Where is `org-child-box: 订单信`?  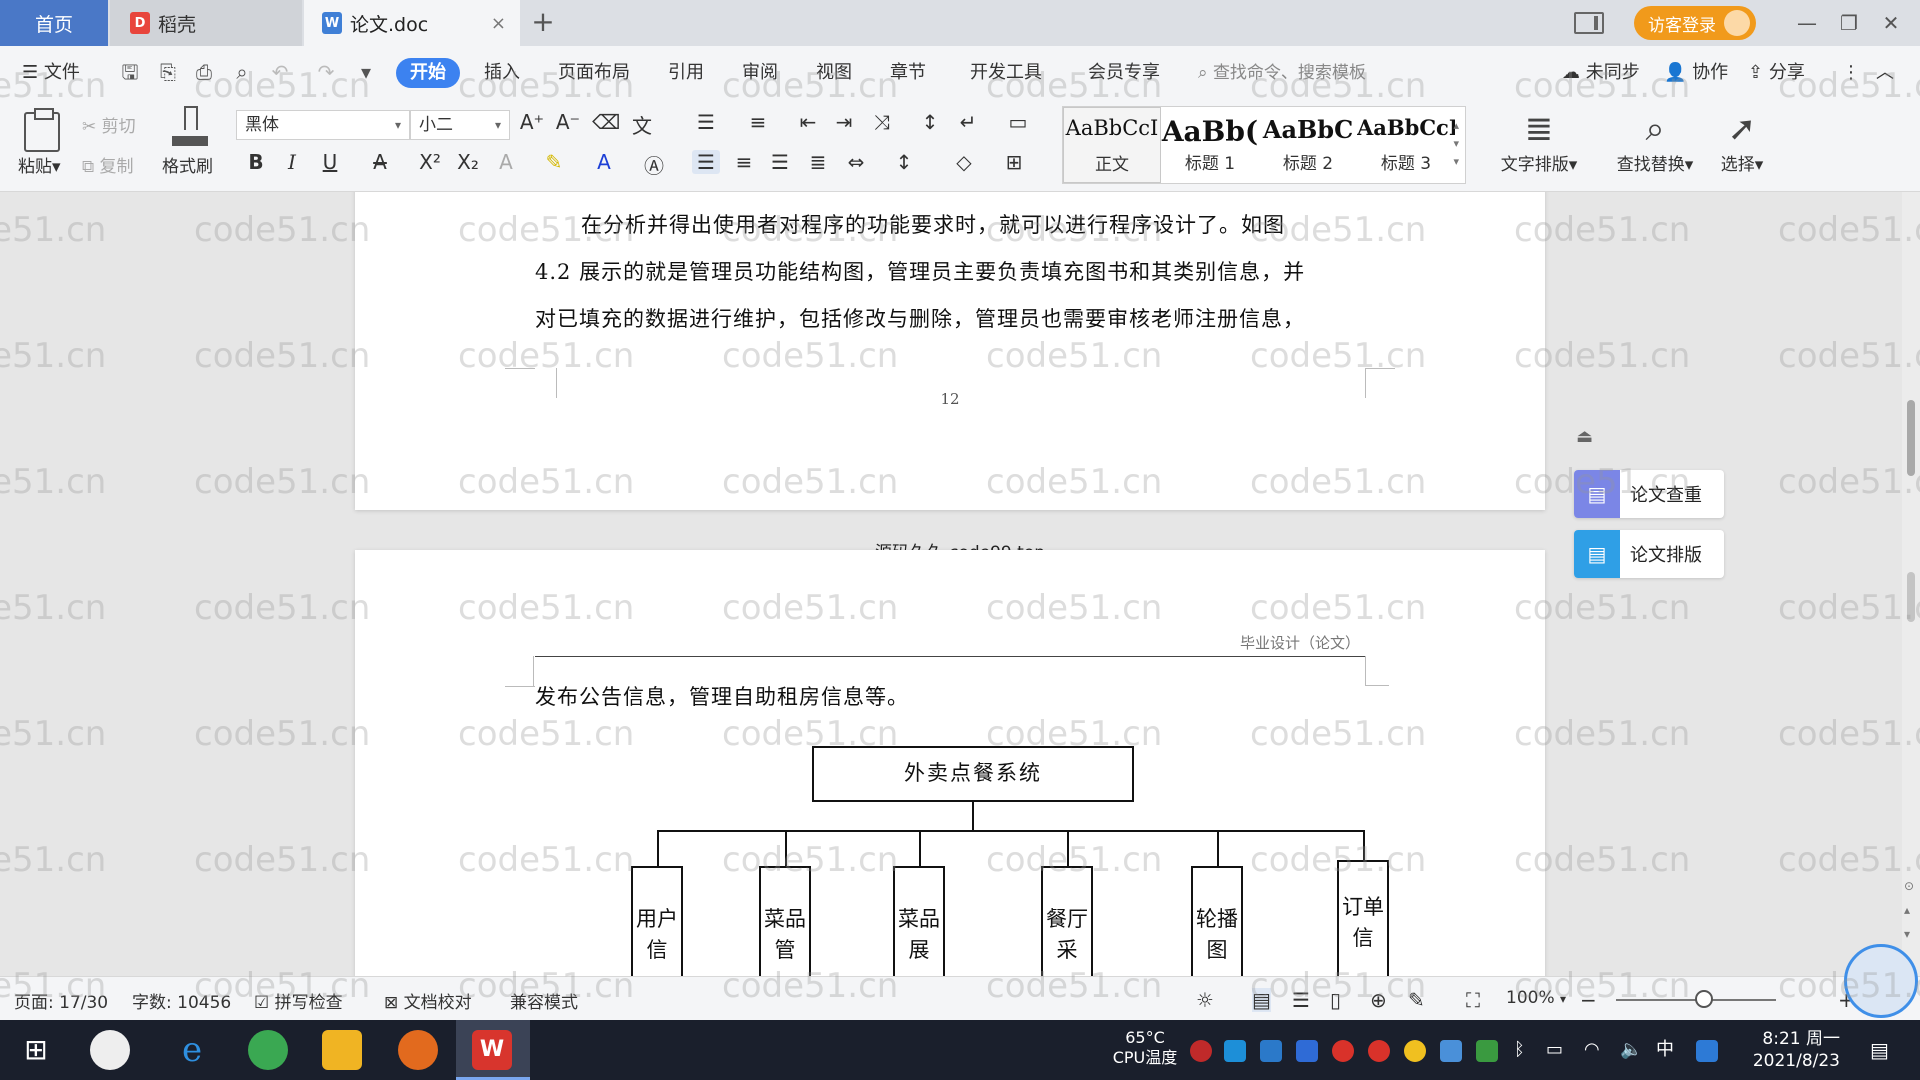 org-child-box: 订单信 is located at coordinates (1363, 918).